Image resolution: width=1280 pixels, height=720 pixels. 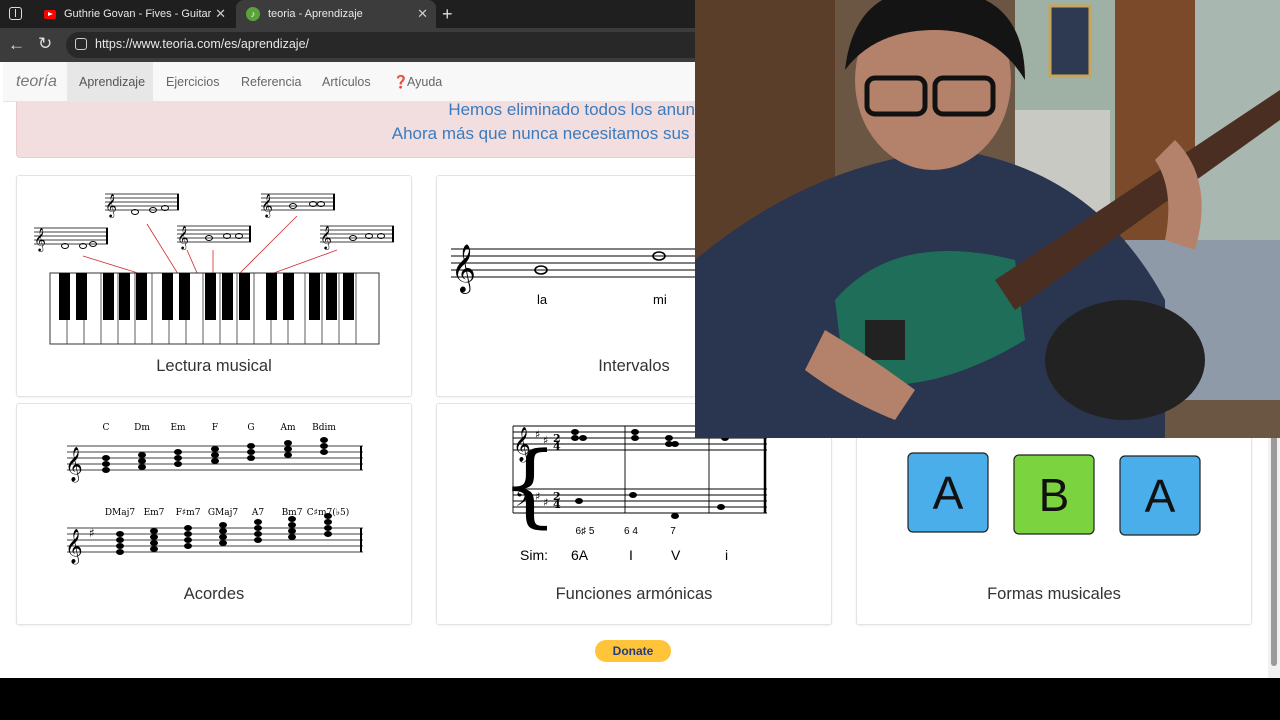 I want to click on chord-label: Bdim, so click(x=324, y=428).